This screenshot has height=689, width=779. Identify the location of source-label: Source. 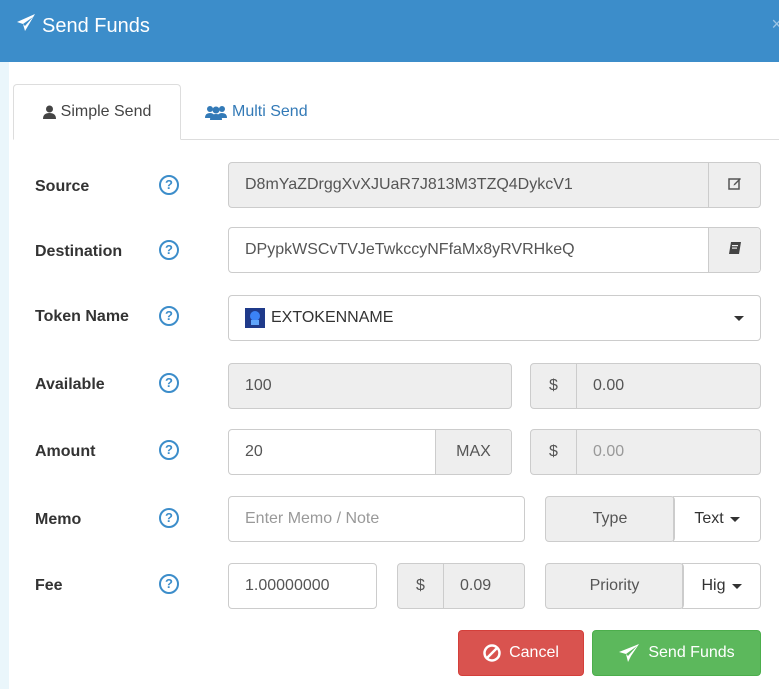
(62, 186).